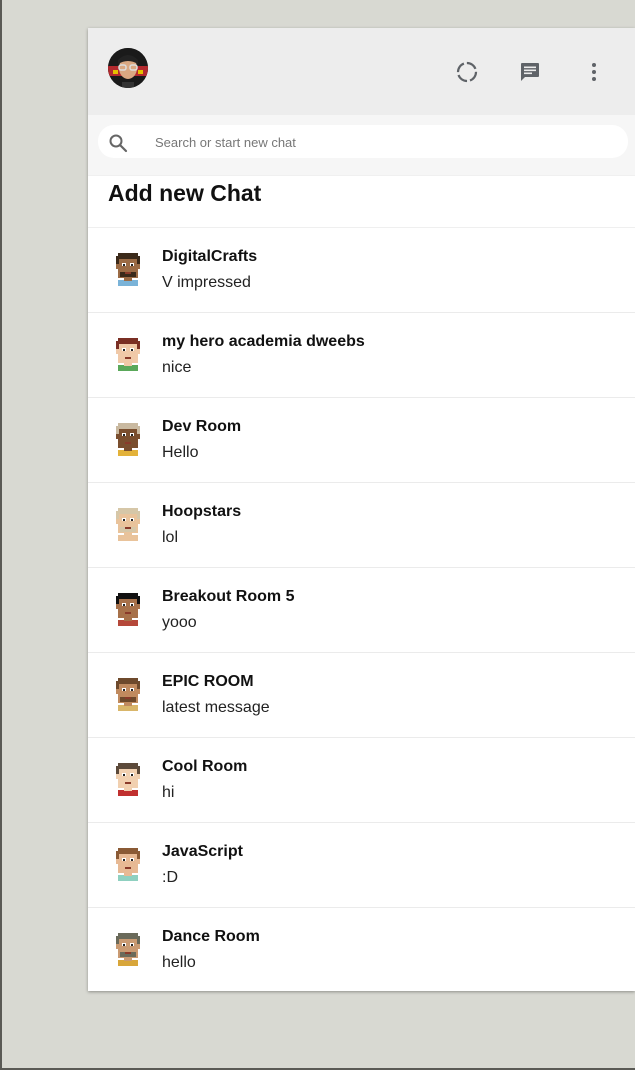  I want to click on chat-last-message: nice, so click(177, 367).